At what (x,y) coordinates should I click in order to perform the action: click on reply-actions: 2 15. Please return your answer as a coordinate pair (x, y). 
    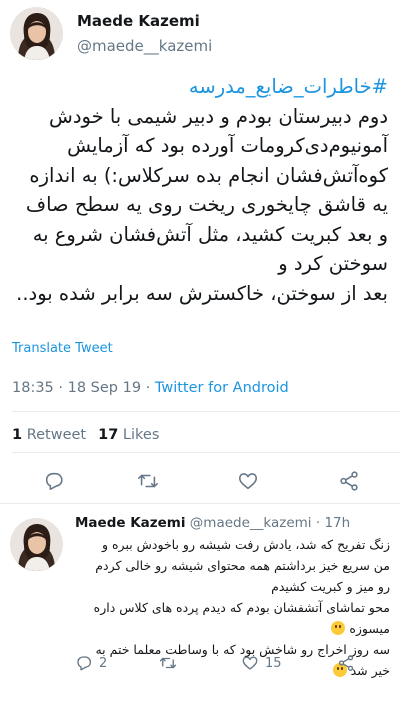
    Looking at the image, I should click on (232, 664).